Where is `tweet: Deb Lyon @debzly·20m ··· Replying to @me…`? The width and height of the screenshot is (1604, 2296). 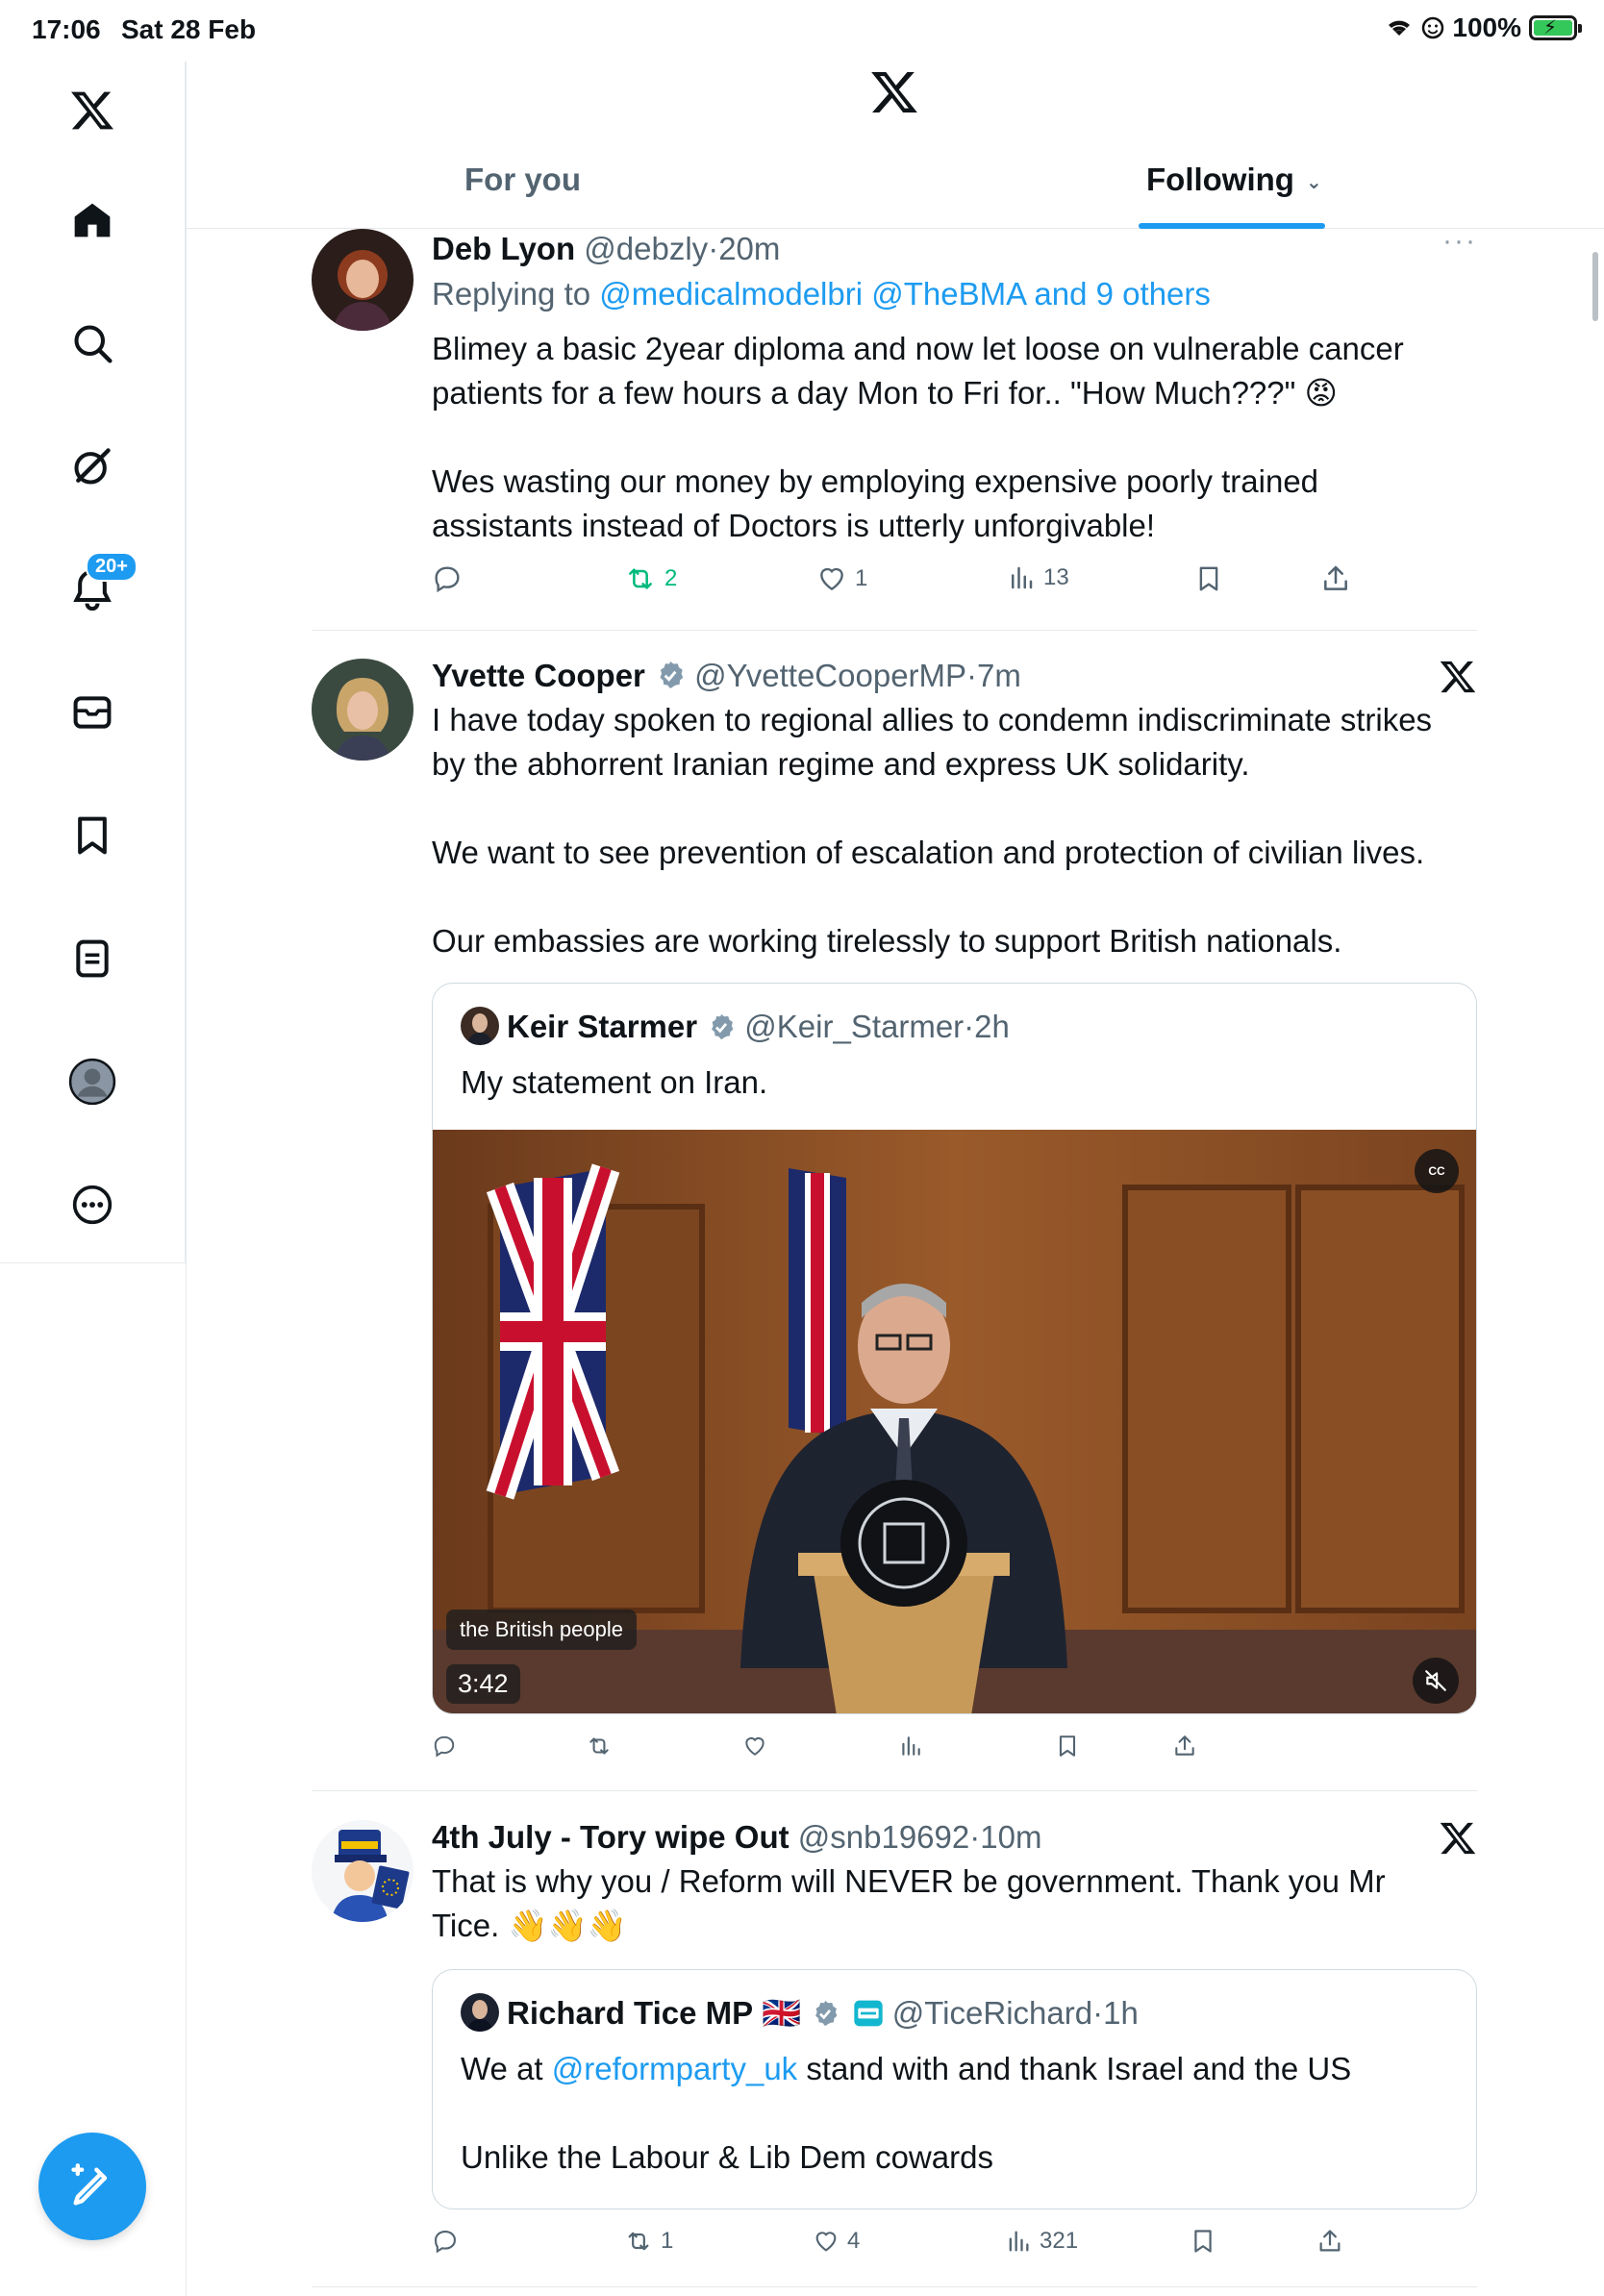 tweet: Deb Lyon @debzly·20m ··· Replying to @me… is located at coordinates (894, 418).